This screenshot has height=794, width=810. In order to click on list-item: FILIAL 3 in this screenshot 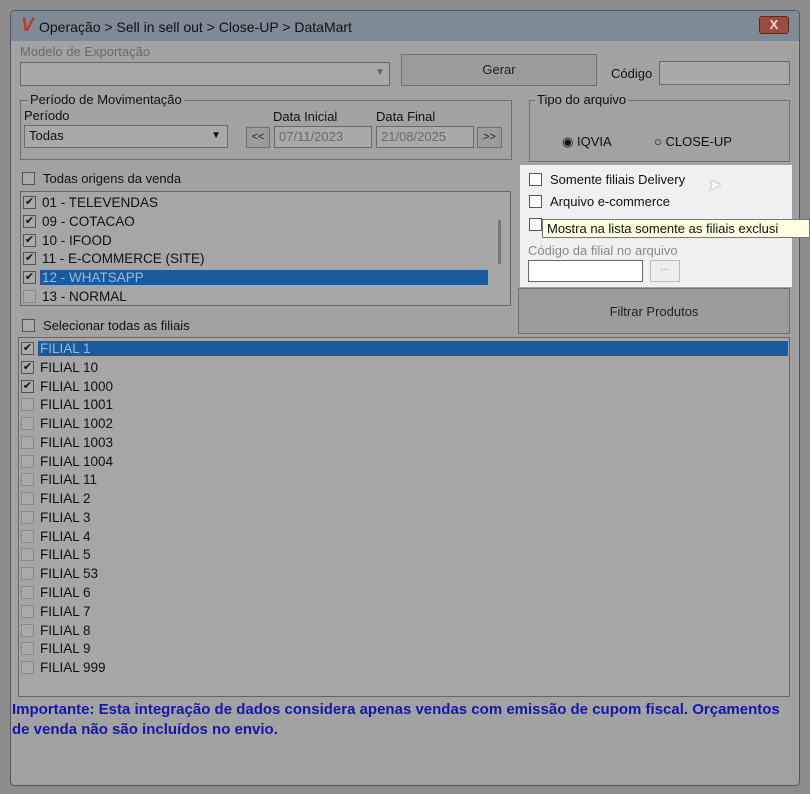, I will do `click(57, 517)`.